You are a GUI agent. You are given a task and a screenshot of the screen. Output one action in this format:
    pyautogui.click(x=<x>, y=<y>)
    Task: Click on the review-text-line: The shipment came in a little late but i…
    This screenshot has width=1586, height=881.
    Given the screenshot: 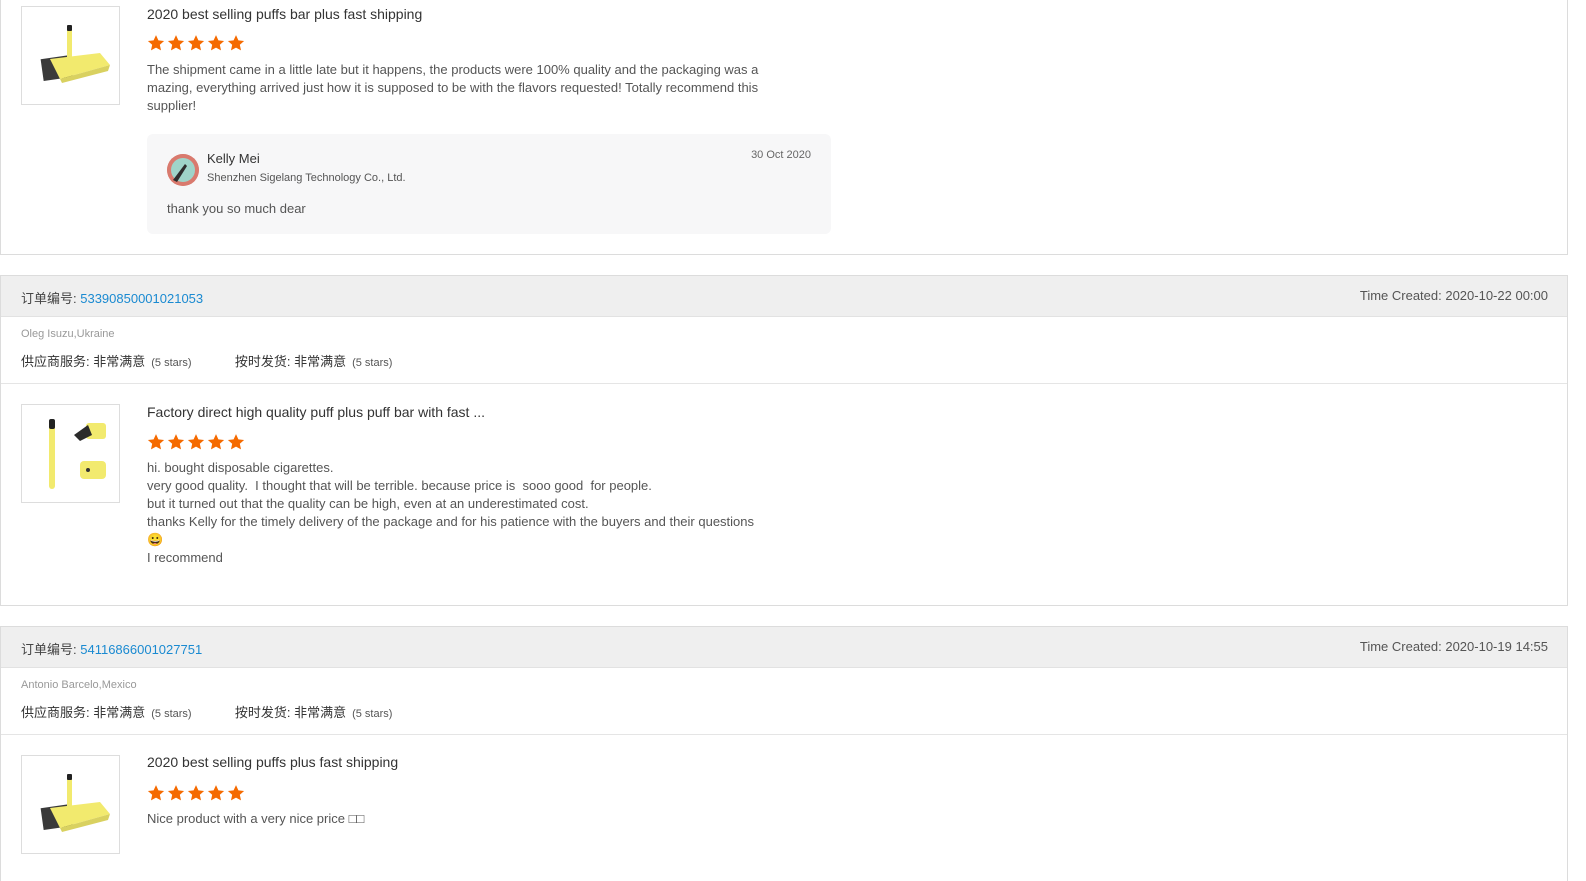 What is the action you would take?
    pyautogui.click(x=453, y=69)
    